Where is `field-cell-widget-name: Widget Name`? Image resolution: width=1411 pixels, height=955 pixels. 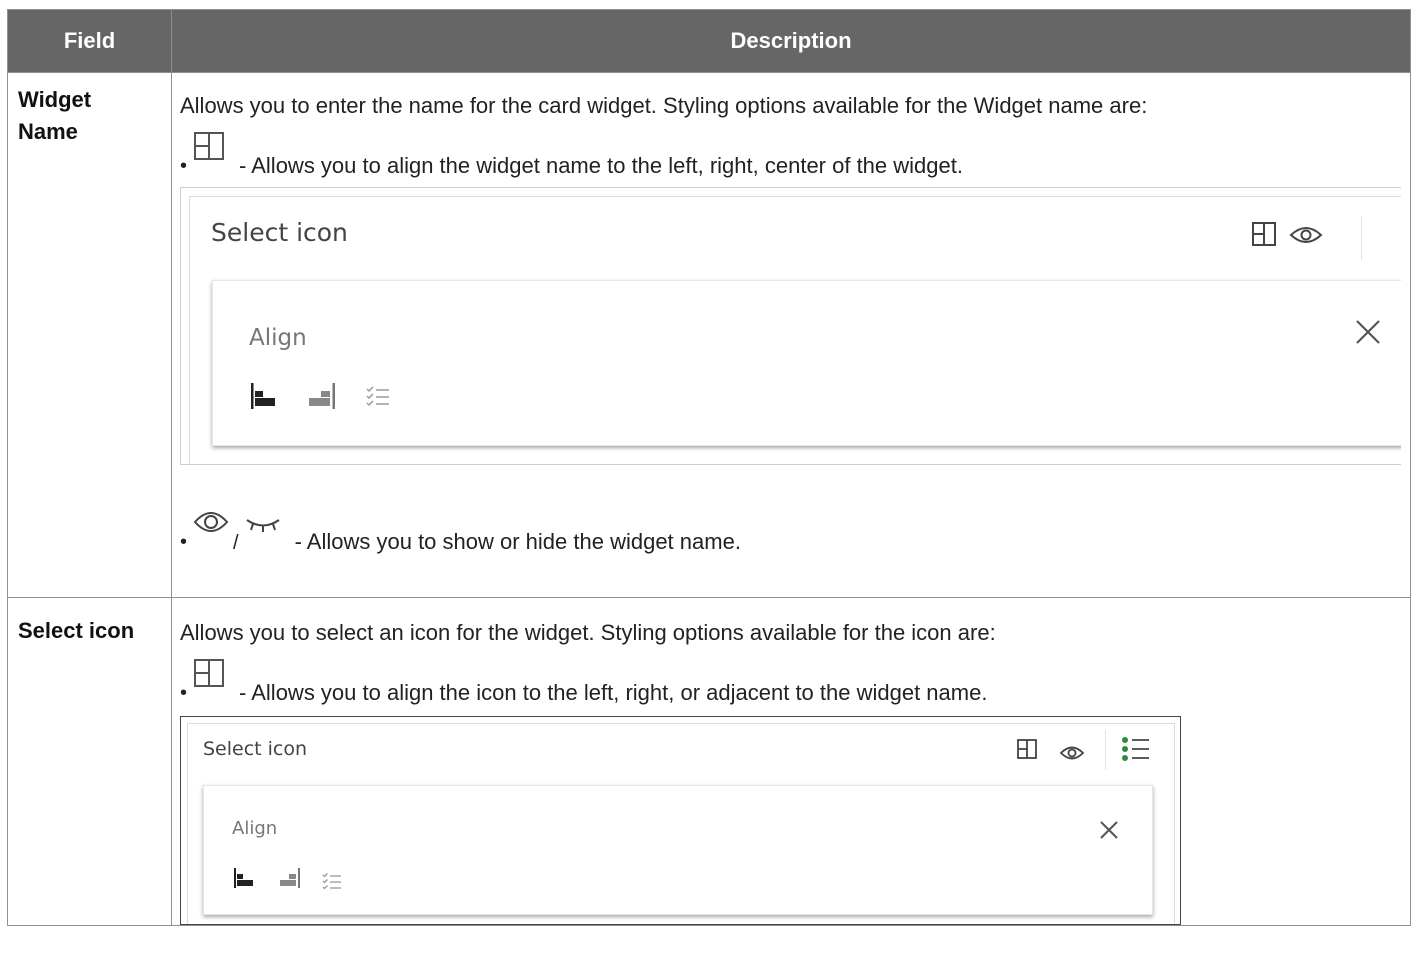 field-cell-widget-name: Widget Name is located at coordinates (89, 335).